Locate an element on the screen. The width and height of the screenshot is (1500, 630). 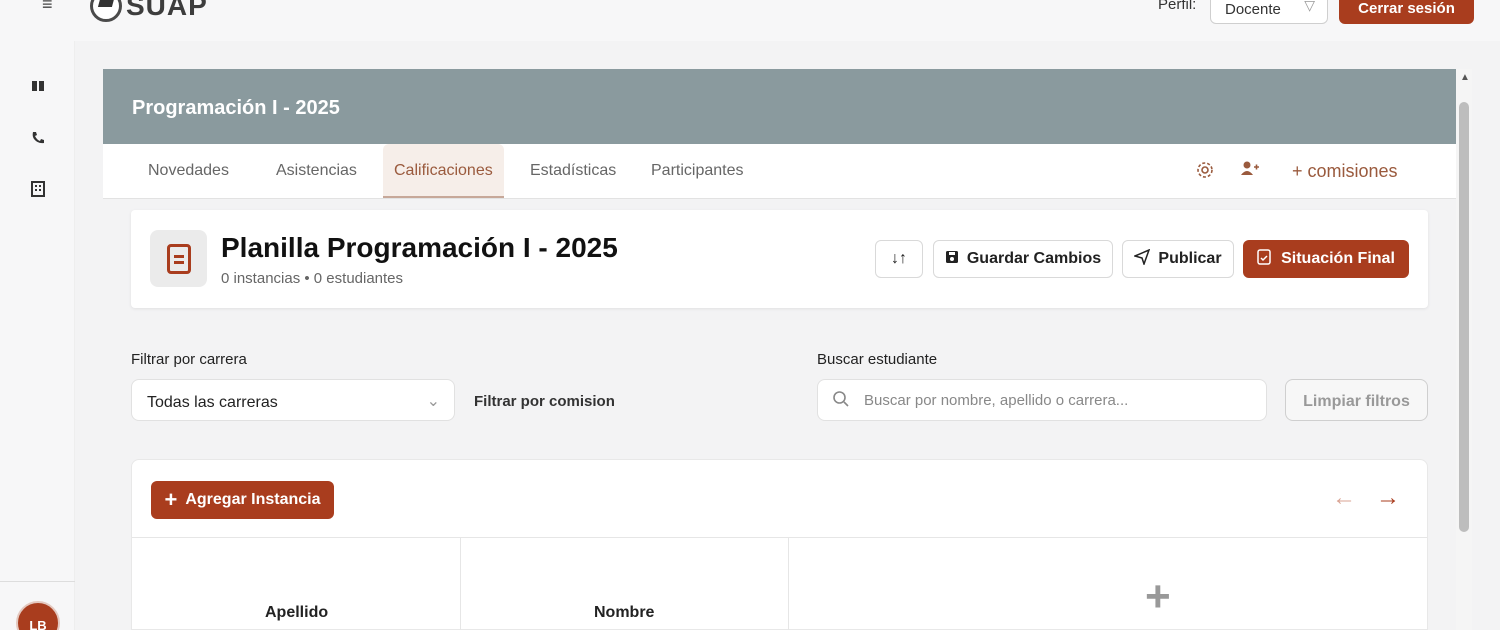
sidebar-divider is located at coordinates (37, 581).